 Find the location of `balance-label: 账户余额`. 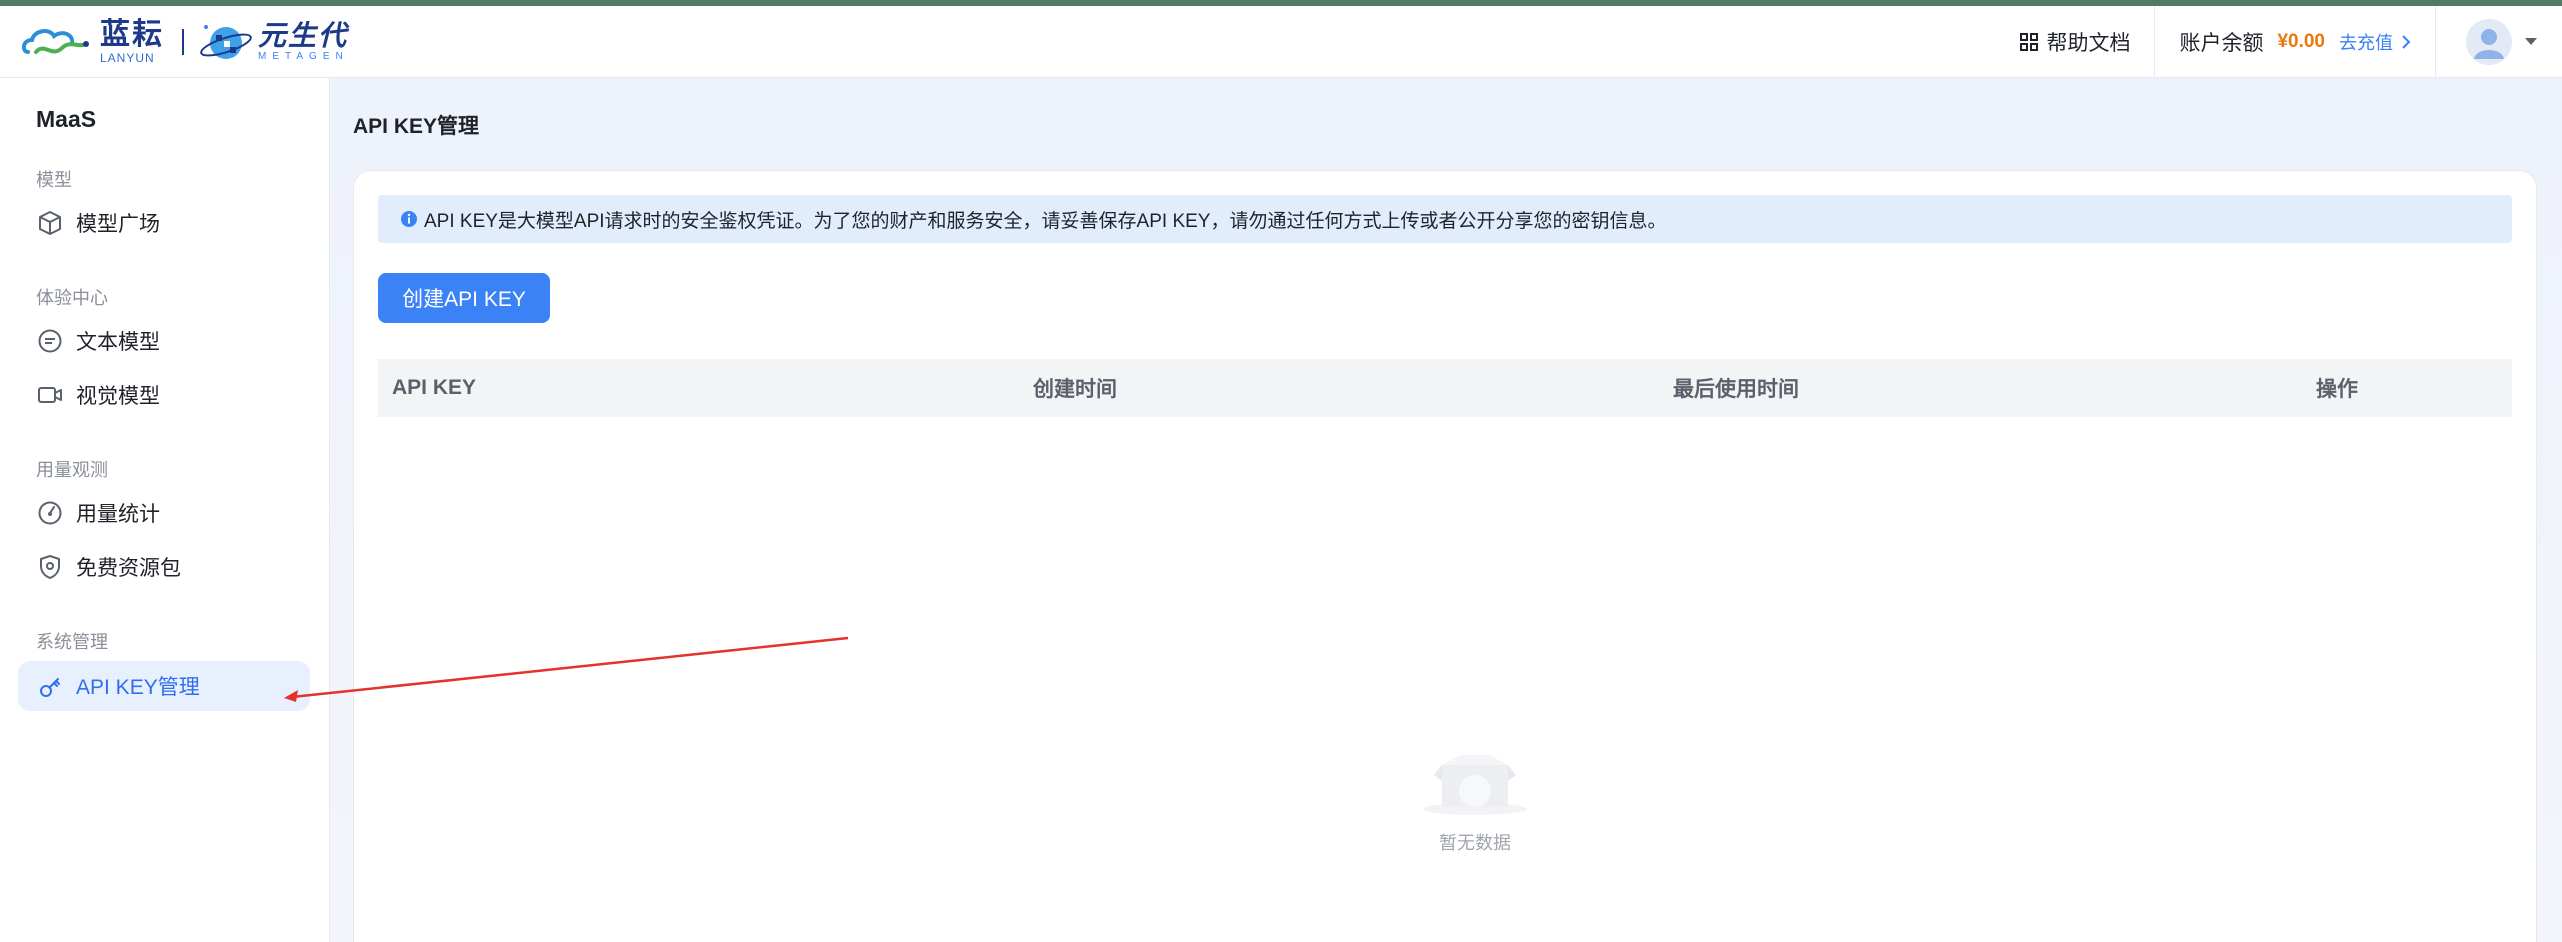

balance-label: 账户余额 is located at coordinates (2221, 43).